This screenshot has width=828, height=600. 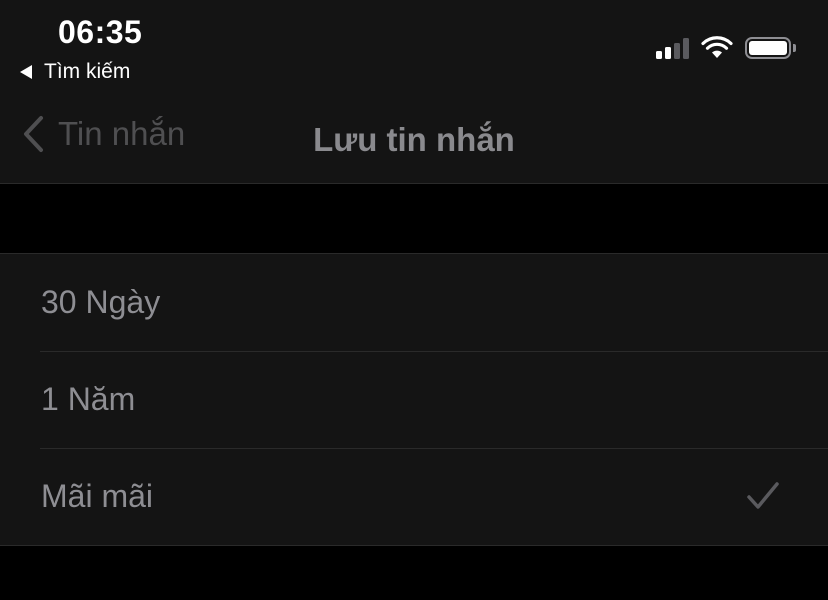 I want to click on back-triangle-icon, so click(x=26, y=72).